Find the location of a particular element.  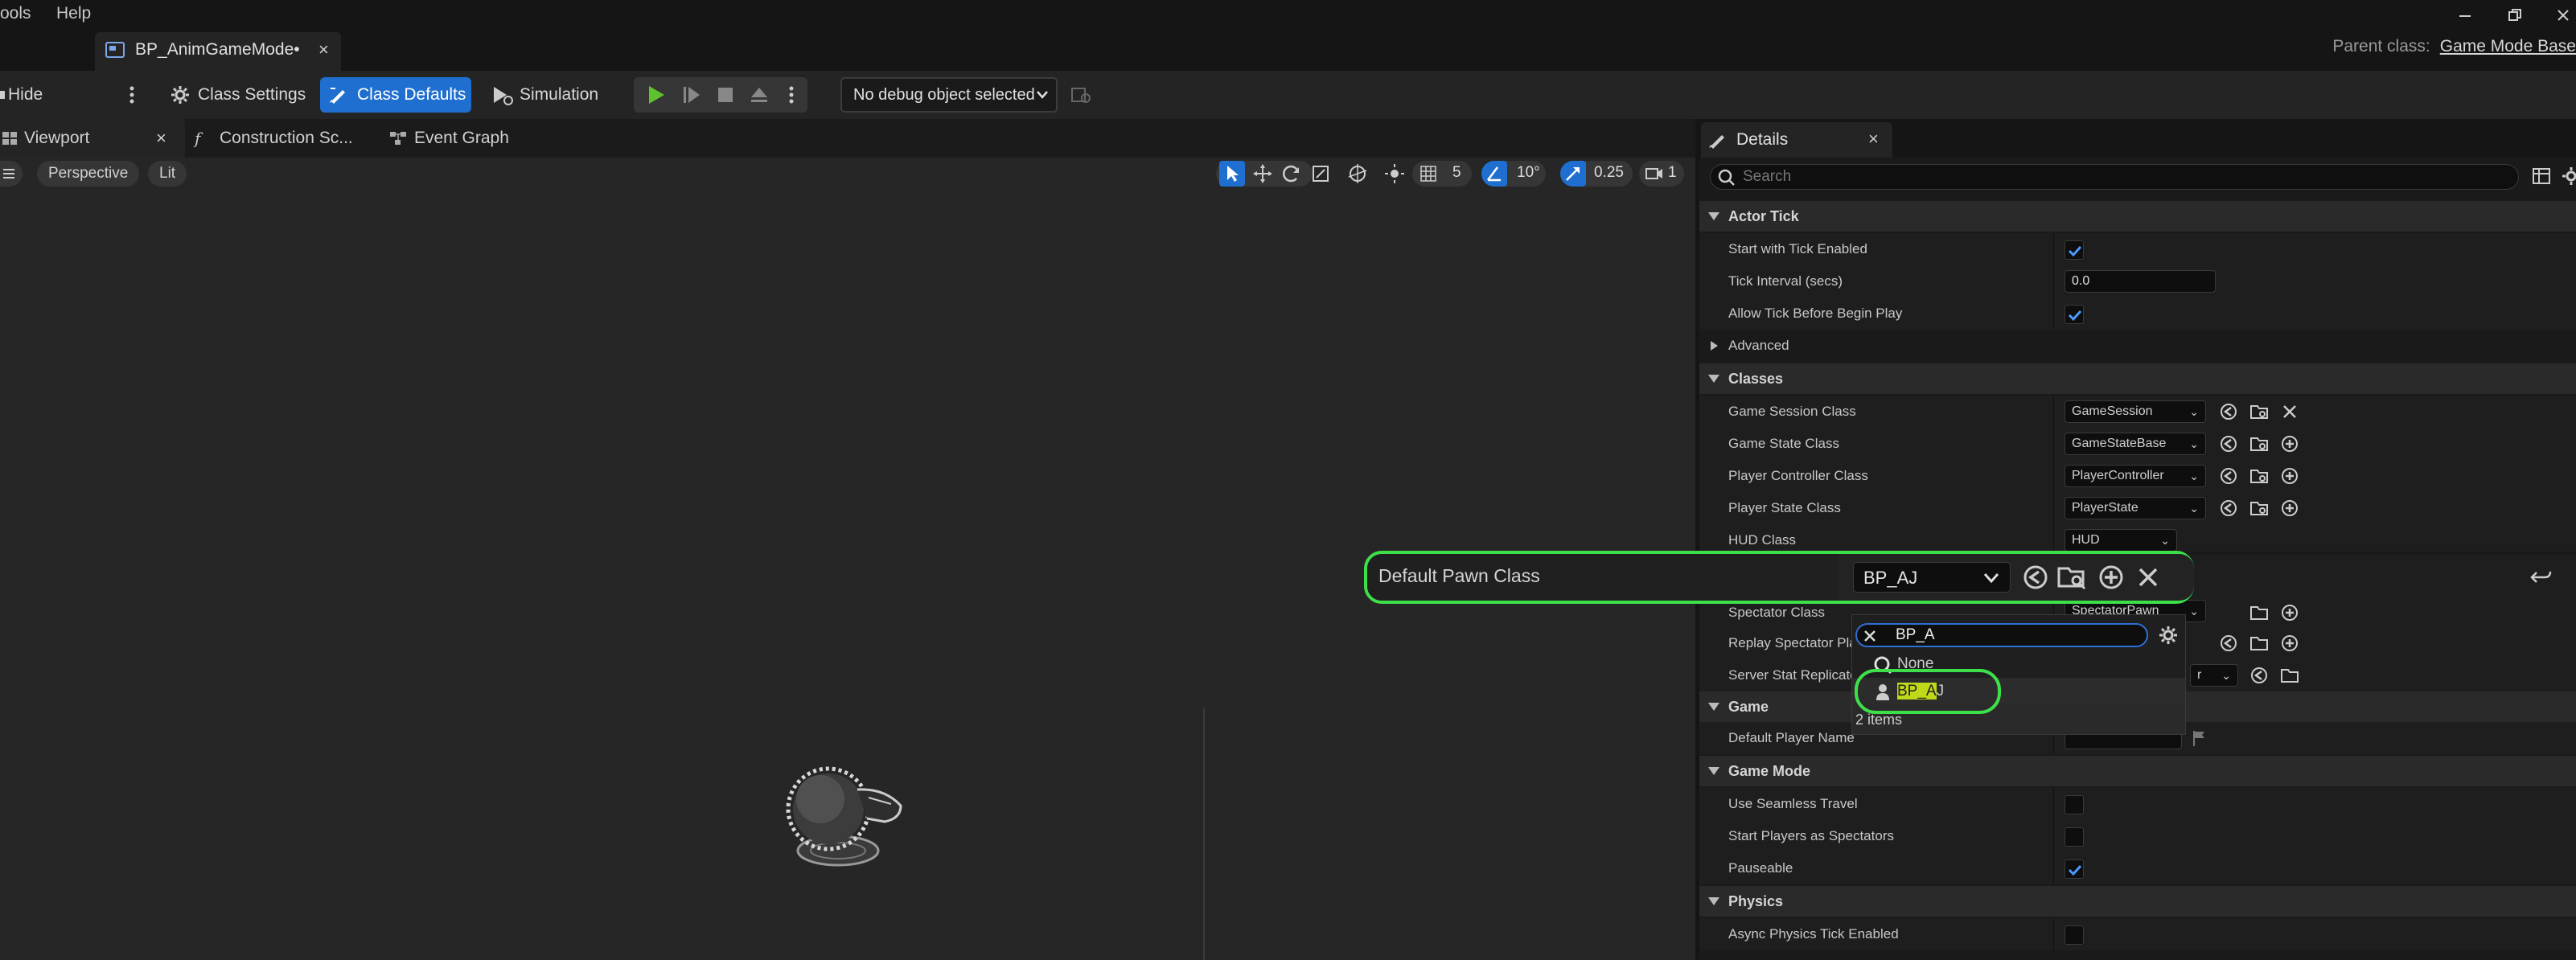

debug-object-select: No debug object selected is located at coordinates (949, 95).